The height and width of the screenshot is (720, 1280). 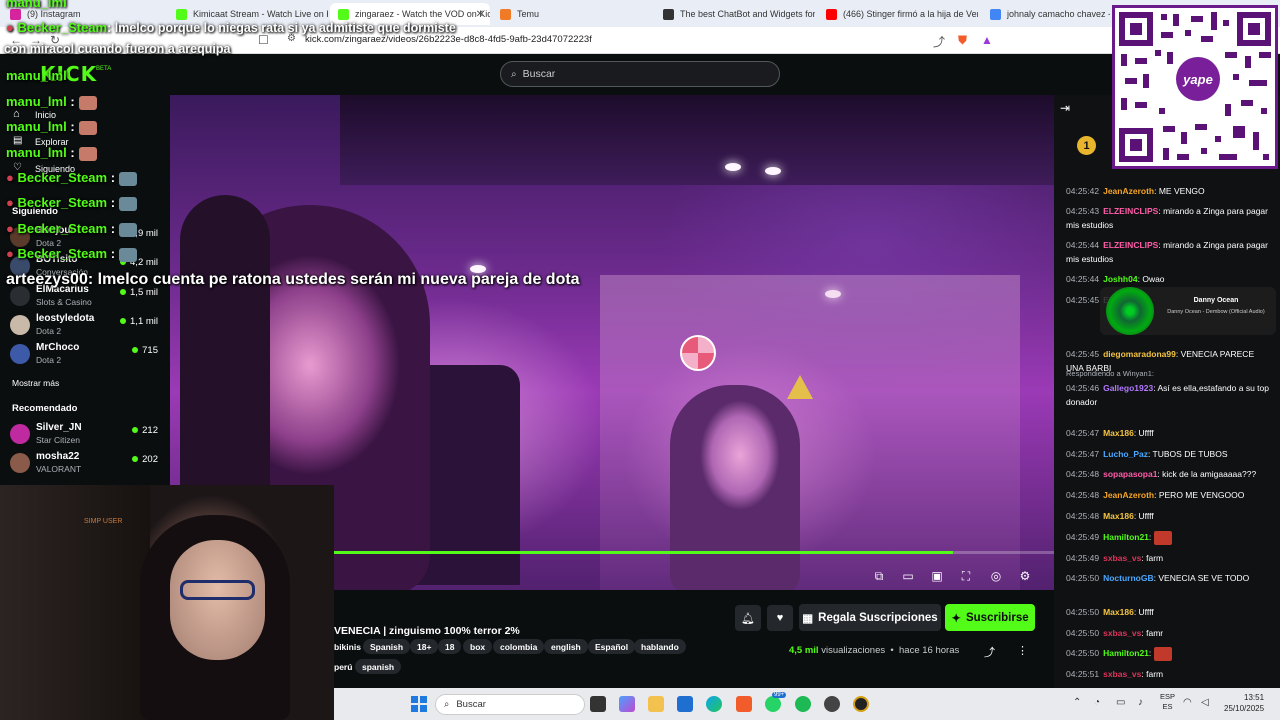 What do you see at coordinates (35, 383) in the screenshot?
I see `show-more-link: Mostrar más` at bounding box center [35, 383].